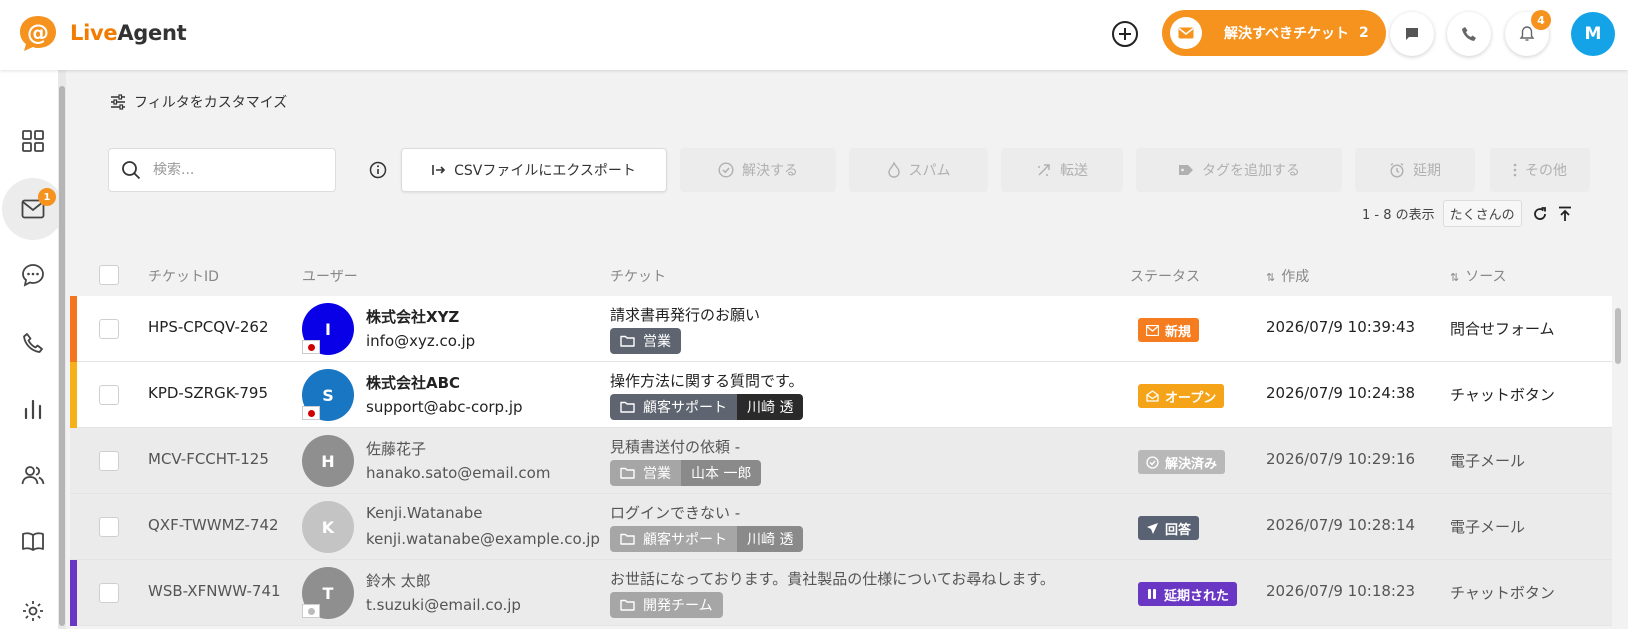 This screenshot has width=1628, height=629. Describe the element at coordinates (413, 317) in the screenshot. I see `user-name: 株式会社XYZ` at that location.